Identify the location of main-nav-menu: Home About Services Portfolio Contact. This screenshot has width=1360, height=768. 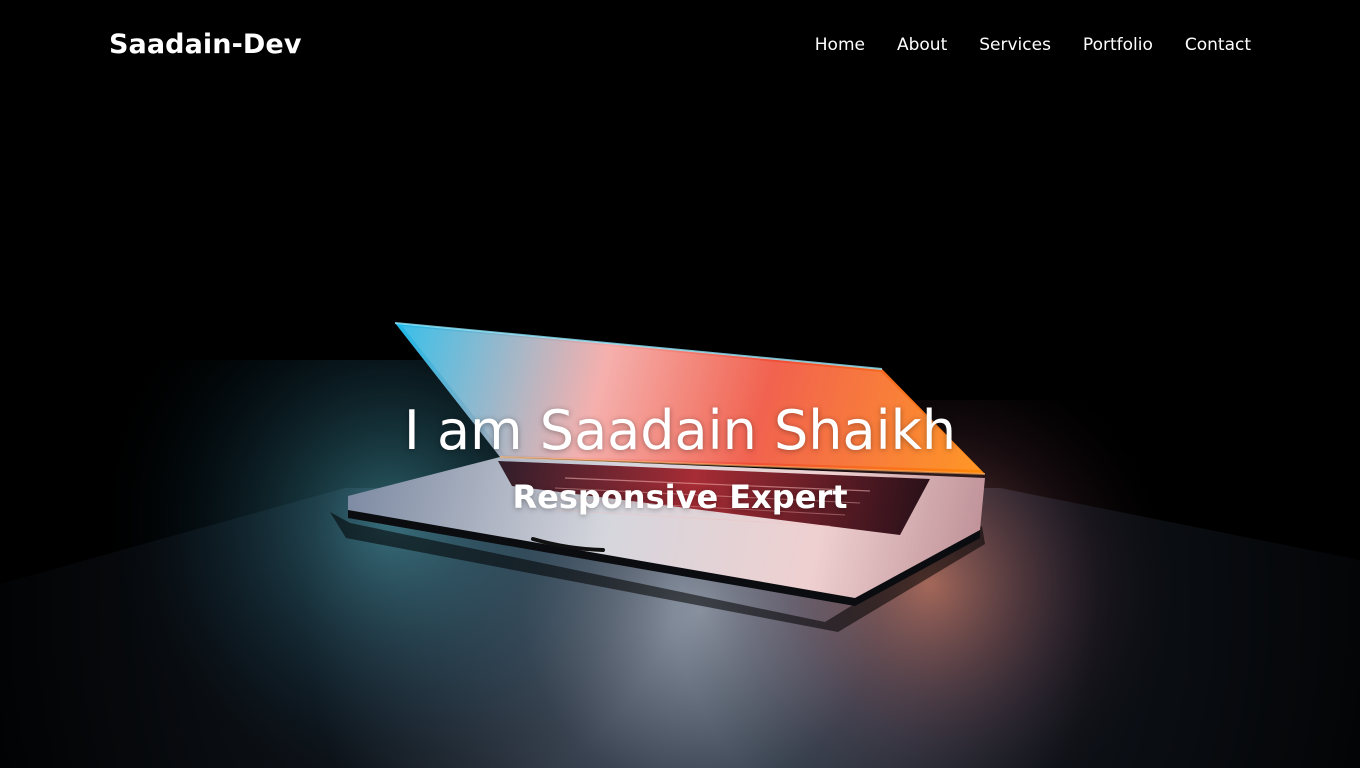
(1033, 45).